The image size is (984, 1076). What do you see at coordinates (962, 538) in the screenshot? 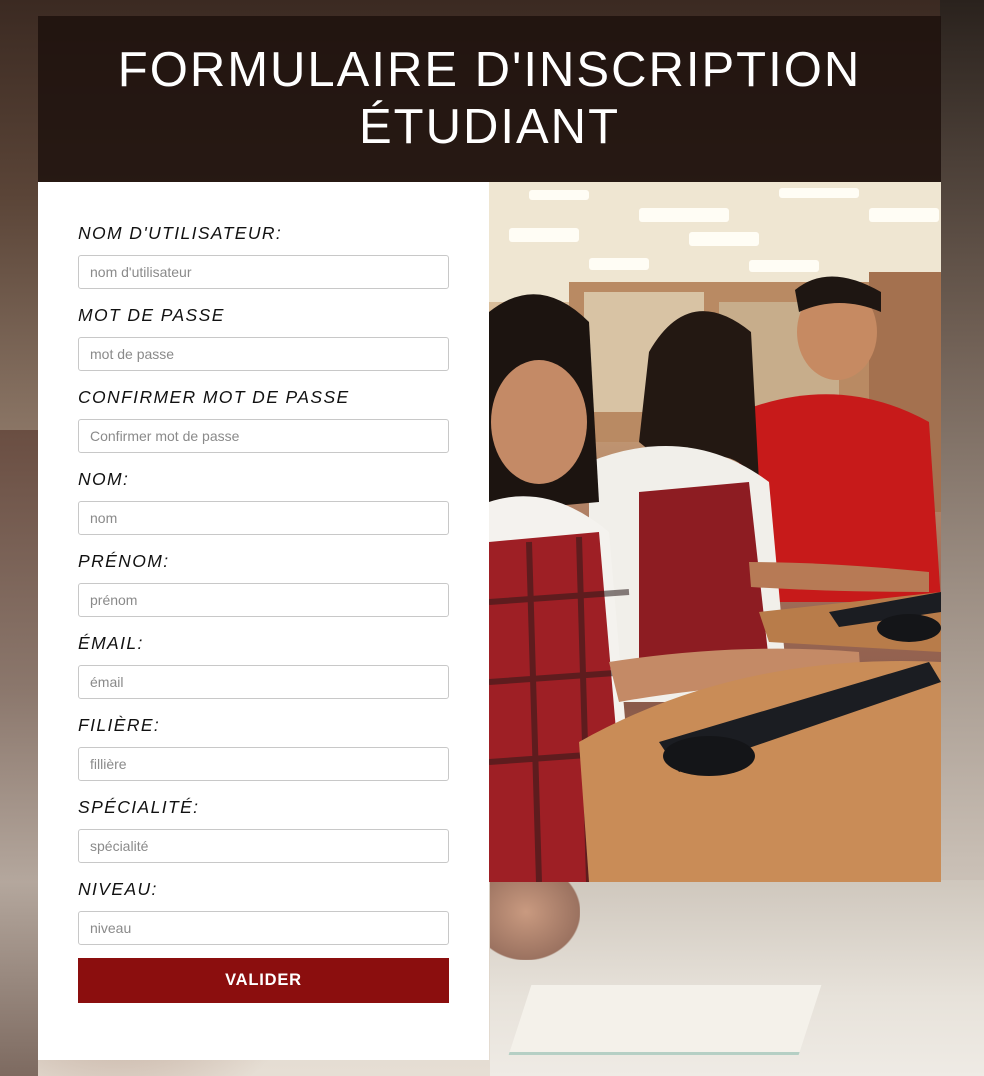
I see `background-photo-right` at bounding box center [962, 538].